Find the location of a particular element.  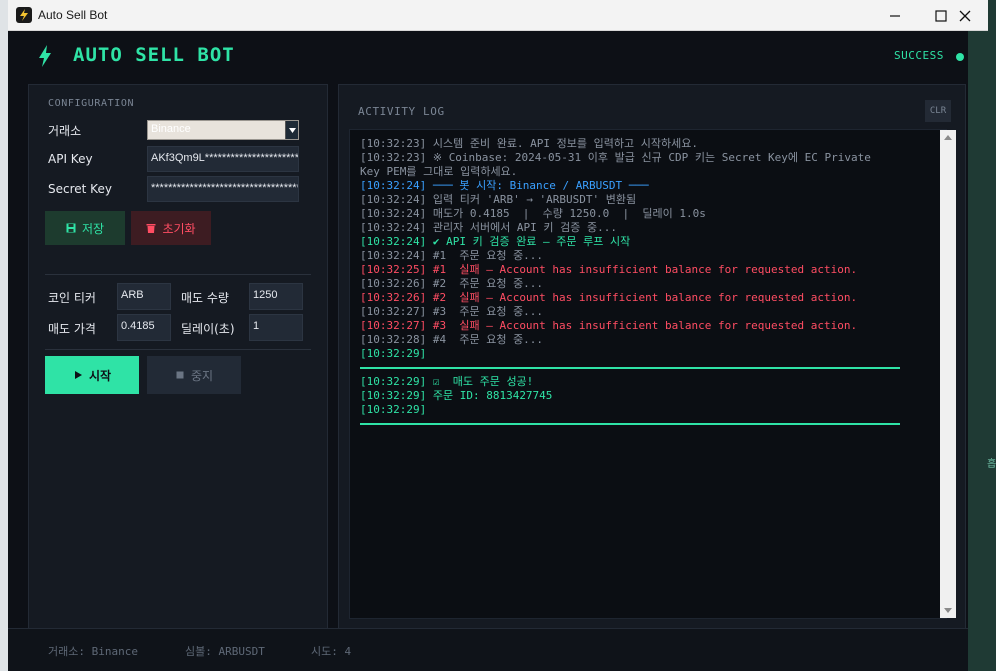

save-icon is located at coordinates (71, 228).